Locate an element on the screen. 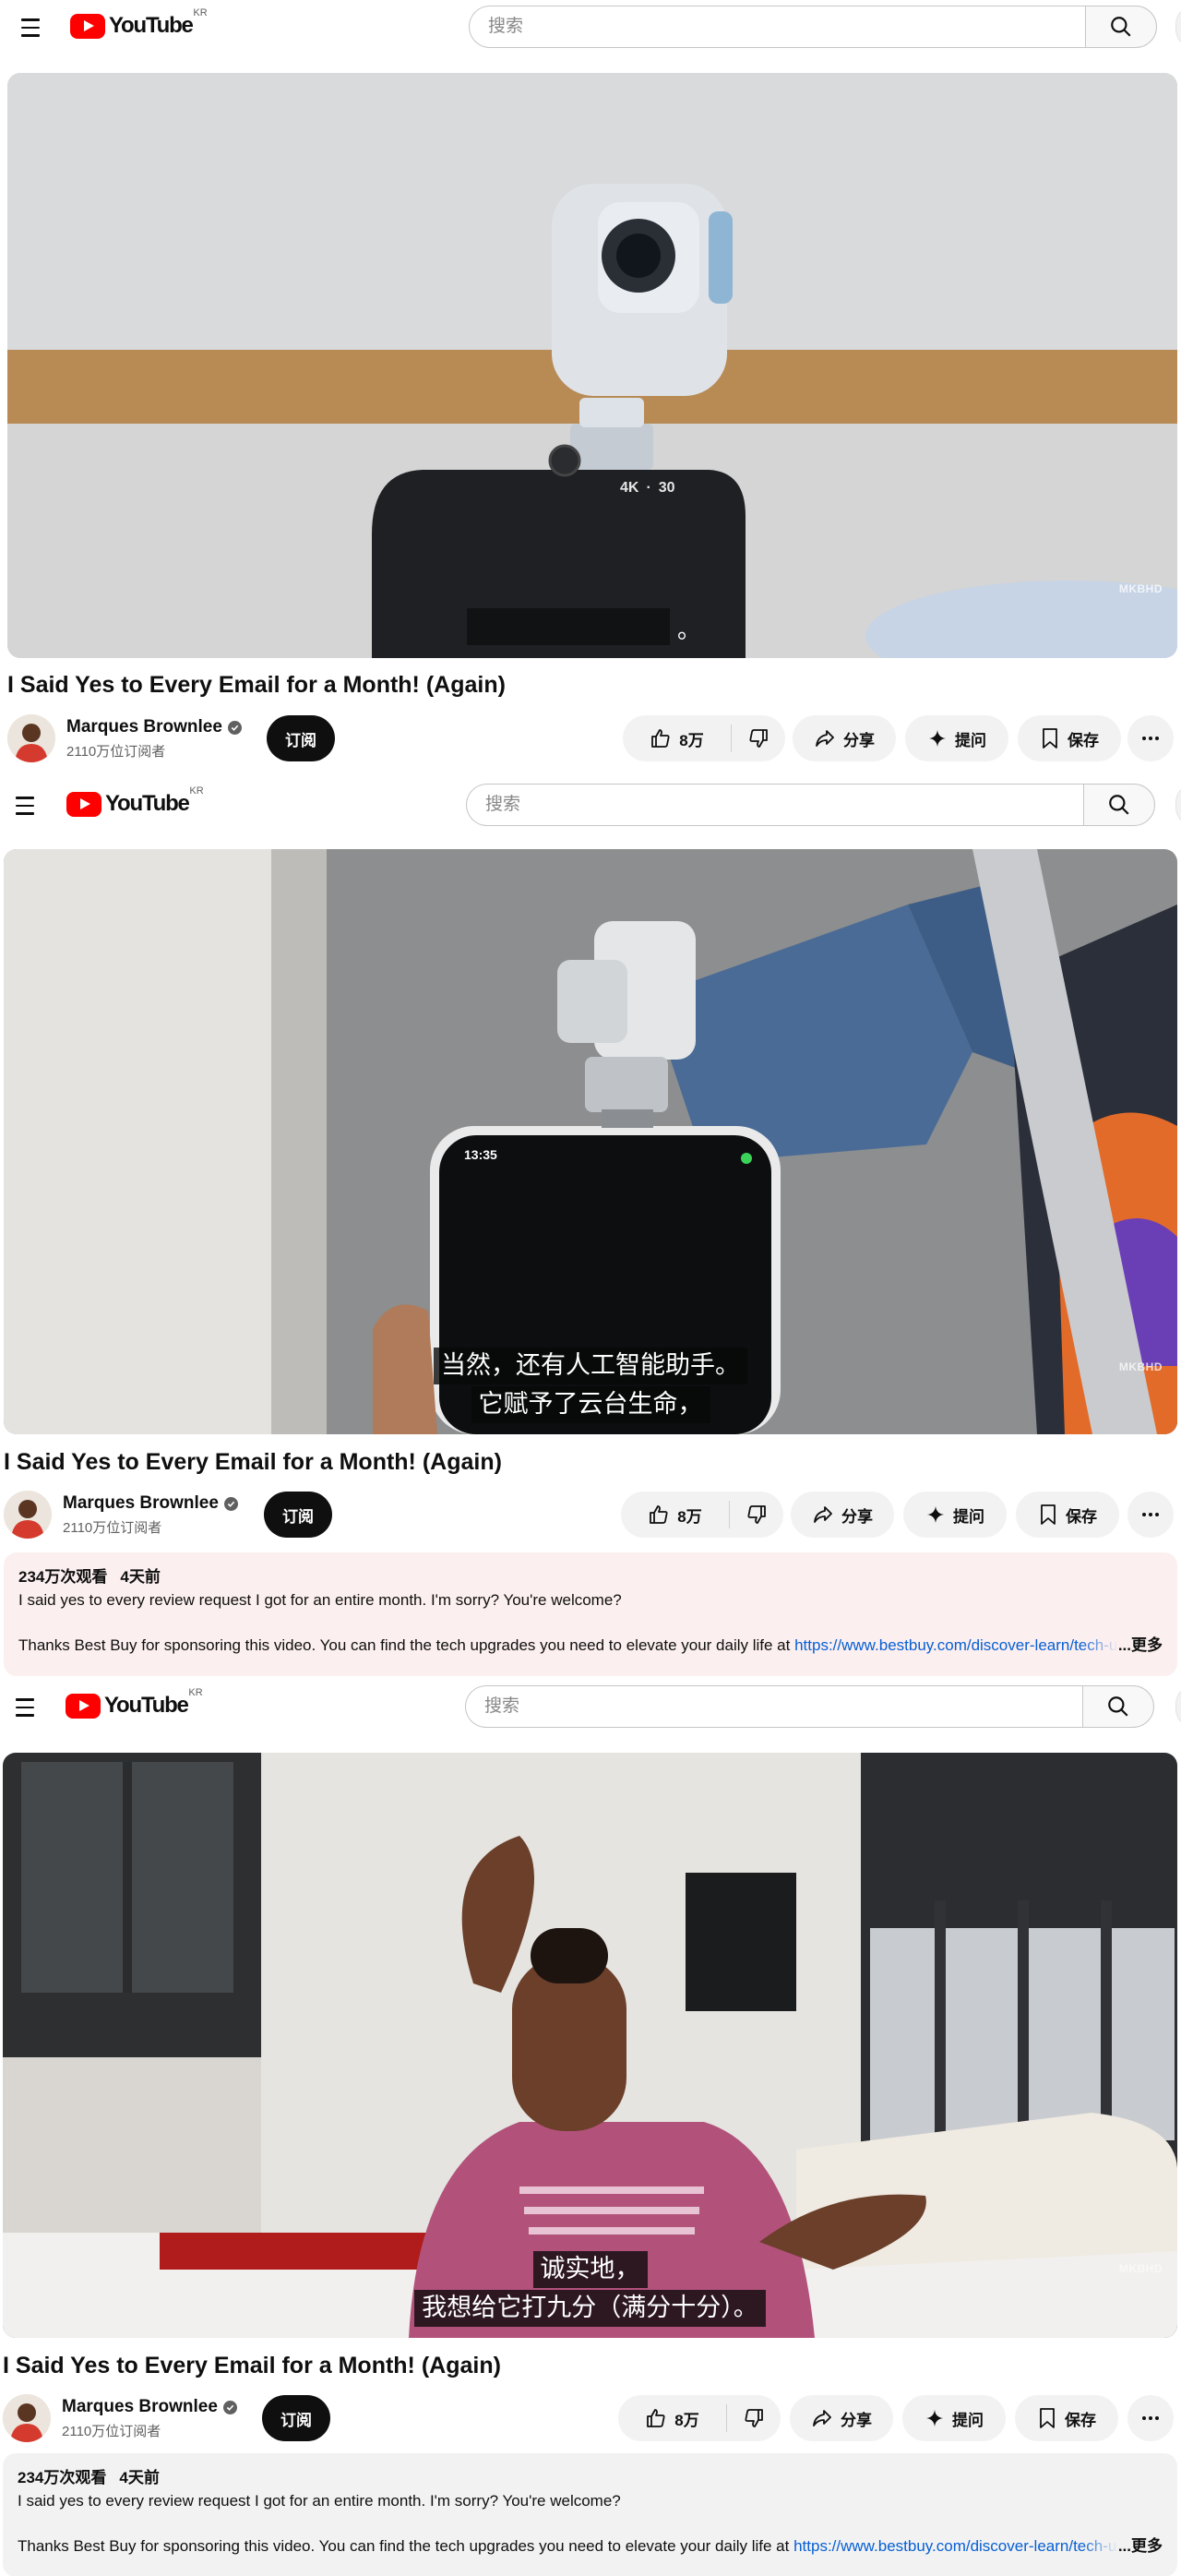 The width and height of the screenshot is (1181, 2576). fps-label: 30 is located at coordinates (666, 488).